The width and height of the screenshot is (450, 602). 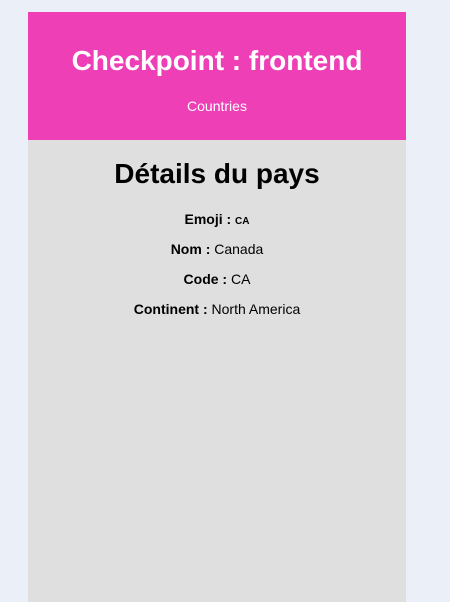 I want to click on detail-name: Nom : Canada, so click(x=217, y=255).